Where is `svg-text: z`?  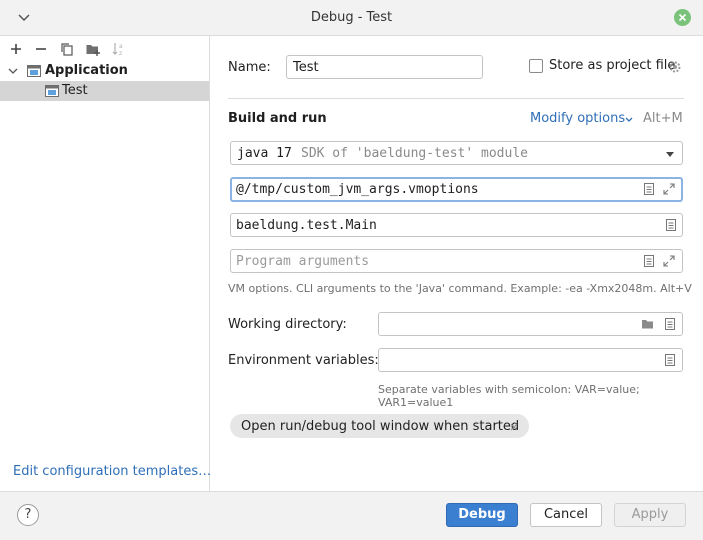 svg-text: z is located at coordinates (120, 53).